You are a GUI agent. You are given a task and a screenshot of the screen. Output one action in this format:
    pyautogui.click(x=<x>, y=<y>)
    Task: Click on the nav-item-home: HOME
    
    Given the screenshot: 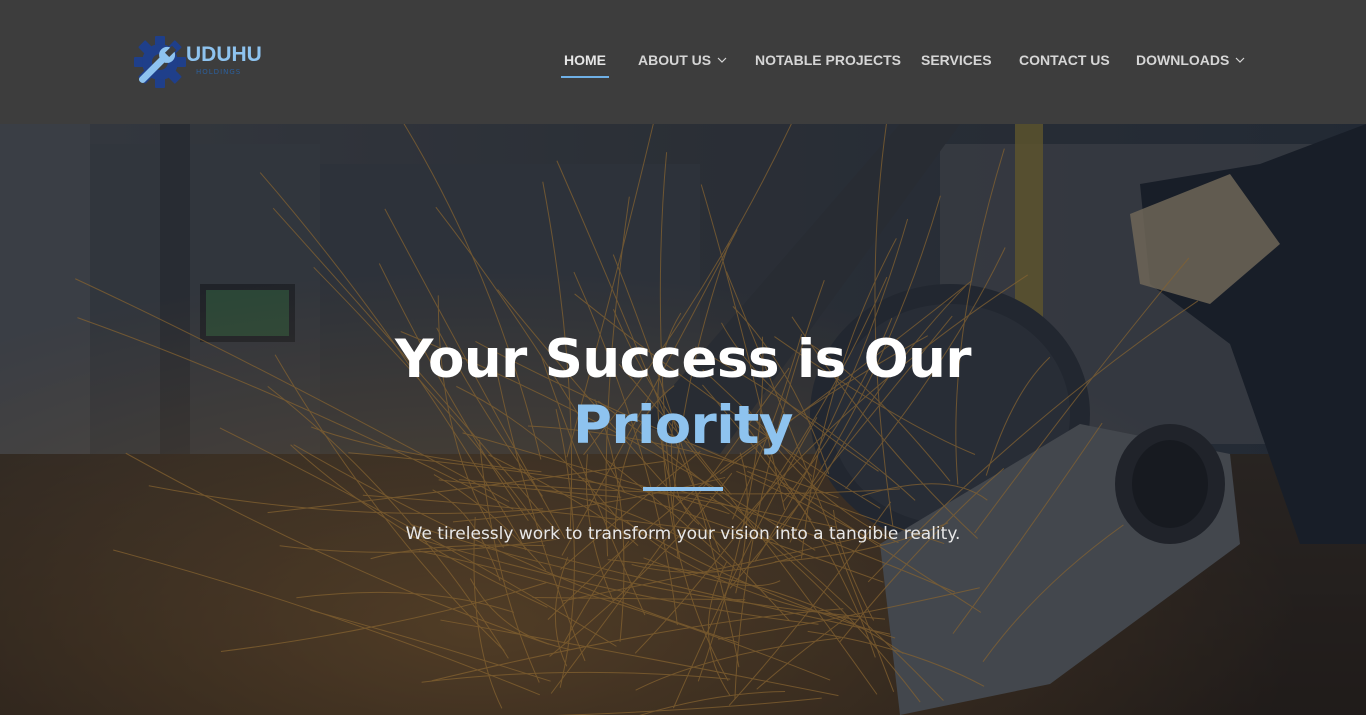 What is the action you would take?
    pyautogui.click(x=585, y=65)
    